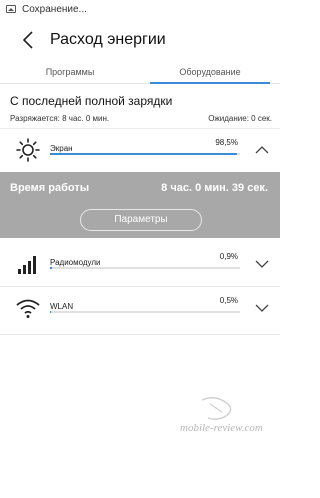 The height and width of the screenshot is (498, 320). I want to click on signal-bars-icon, so click(28, 264).